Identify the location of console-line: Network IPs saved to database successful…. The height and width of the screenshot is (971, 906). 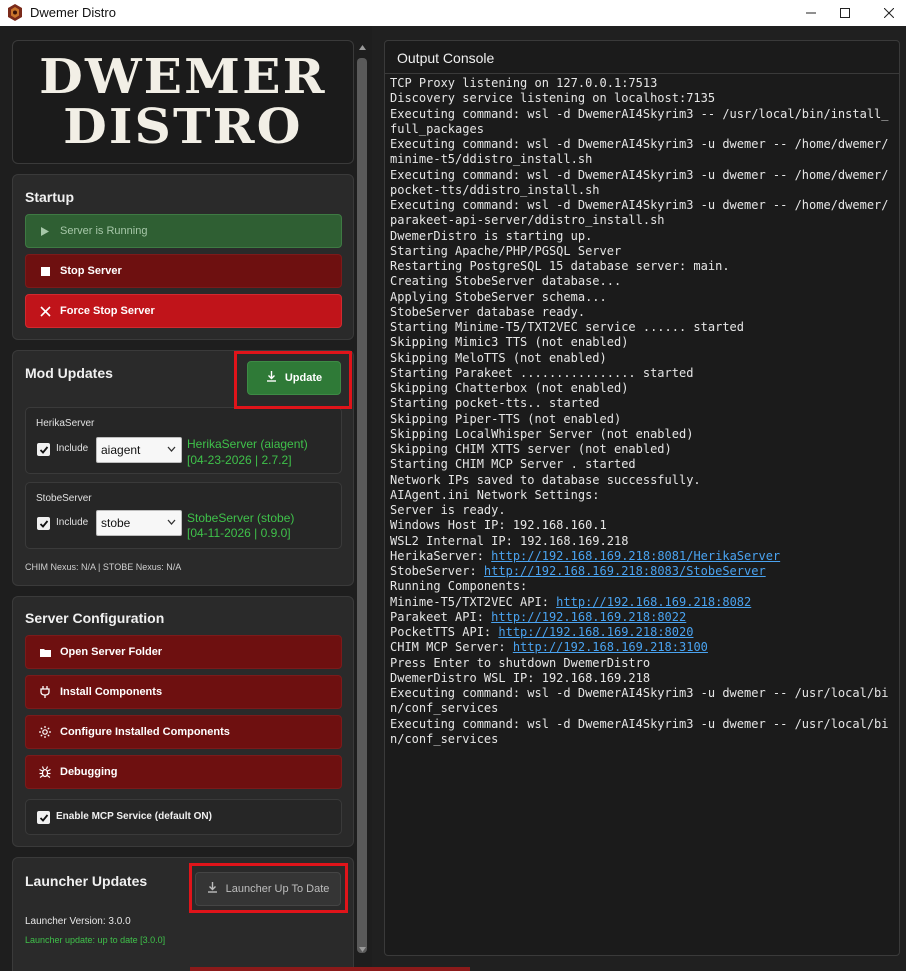
(642, 480).